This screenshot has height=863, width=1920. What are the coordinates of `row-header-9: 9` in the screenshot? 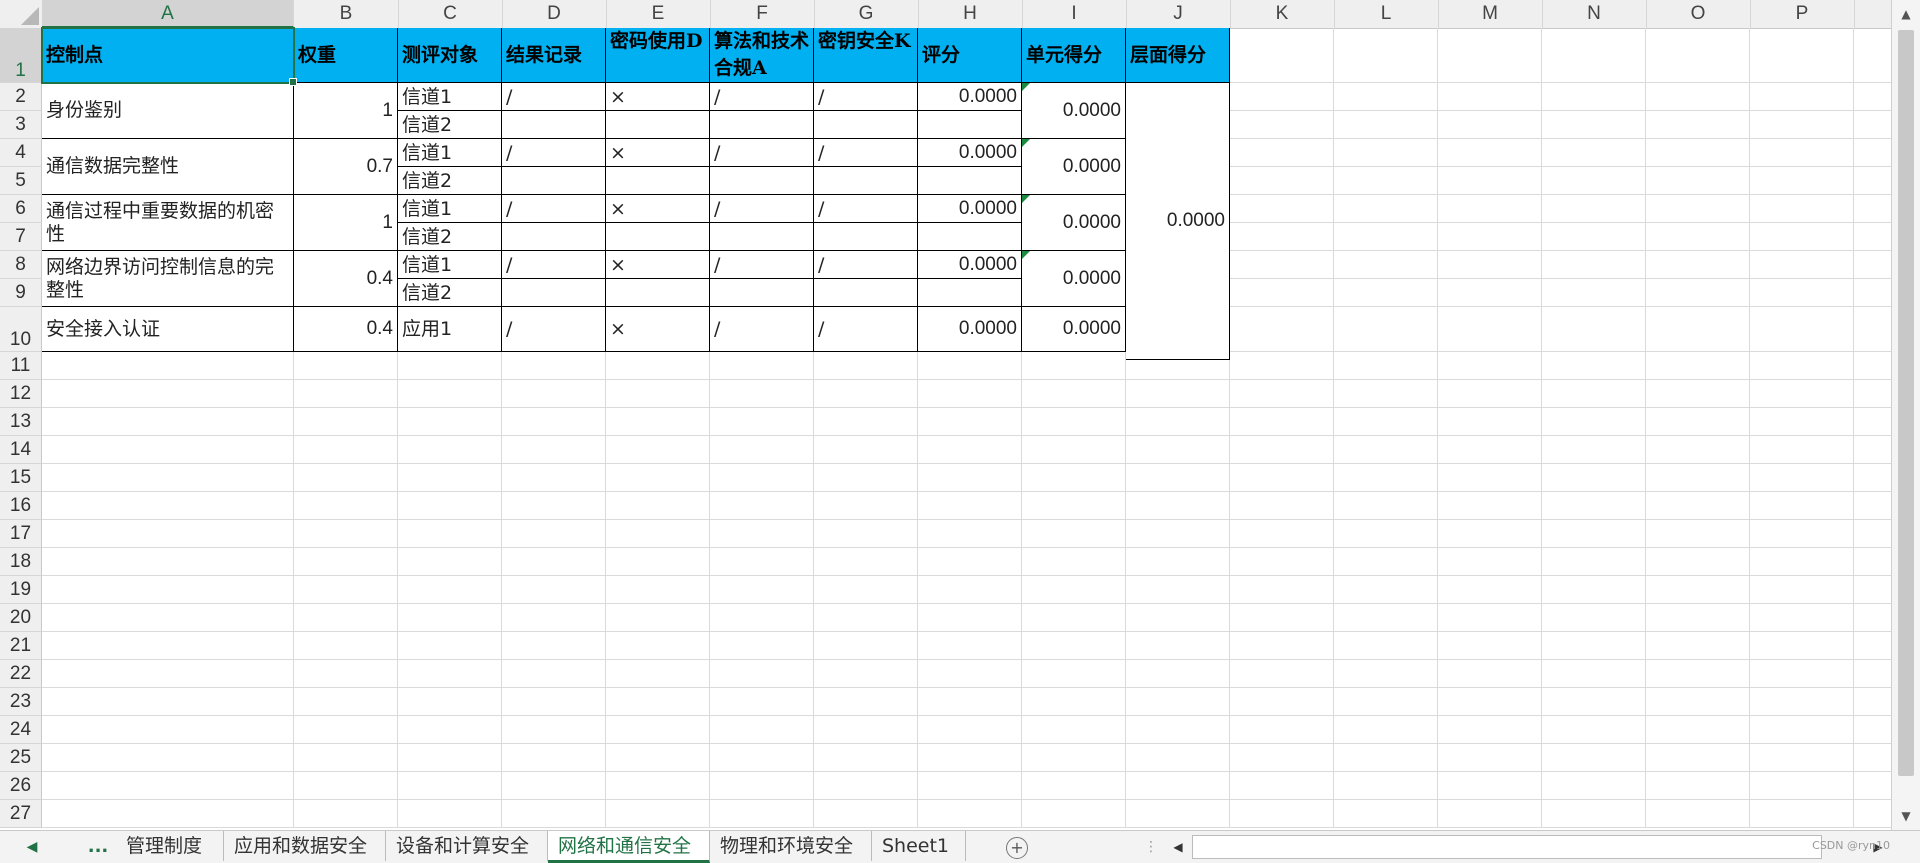 It's located at (21, 293).